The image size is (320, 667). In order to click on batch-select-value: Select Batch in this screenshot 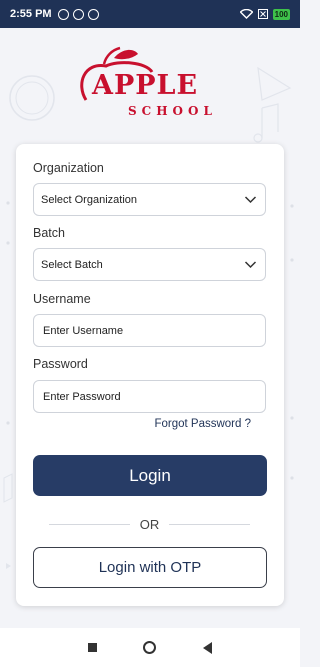, I will do `click(72, 264)`.